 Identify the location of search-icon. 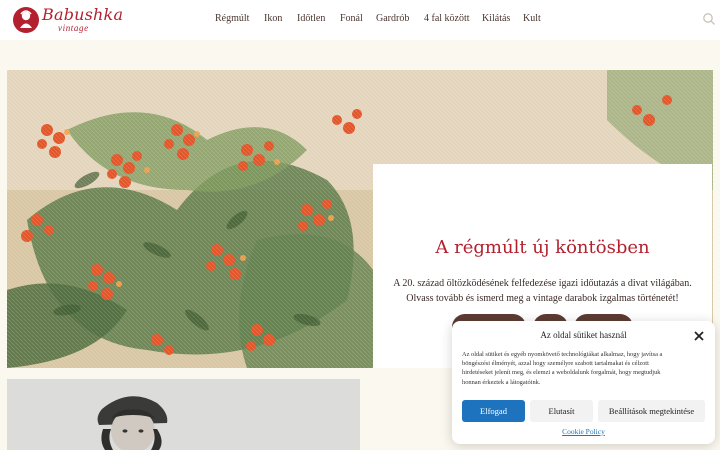
(709, 19).